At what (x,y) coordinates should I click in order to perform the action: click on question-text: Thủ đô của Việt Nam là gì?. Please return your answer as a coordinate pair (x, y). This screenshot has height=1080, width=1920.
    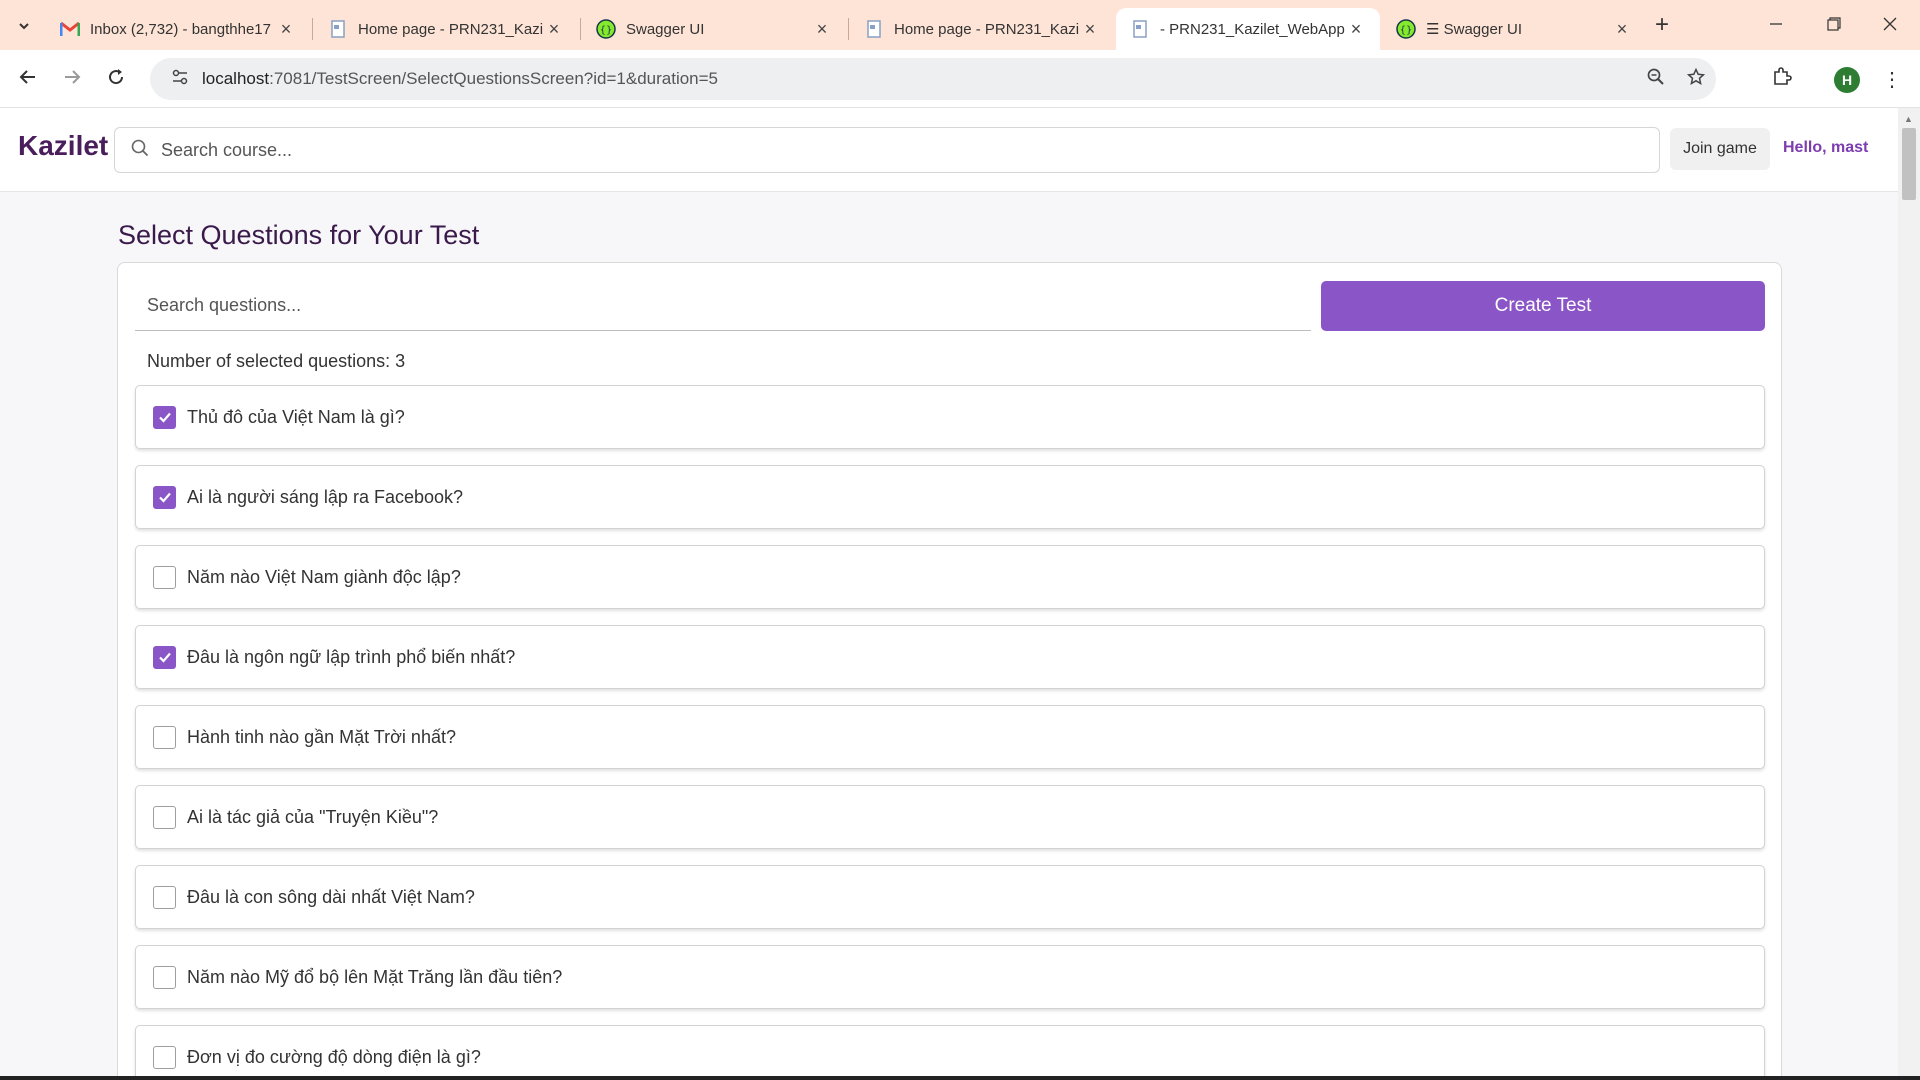
    Looking at the image, I should click on (296, 416).